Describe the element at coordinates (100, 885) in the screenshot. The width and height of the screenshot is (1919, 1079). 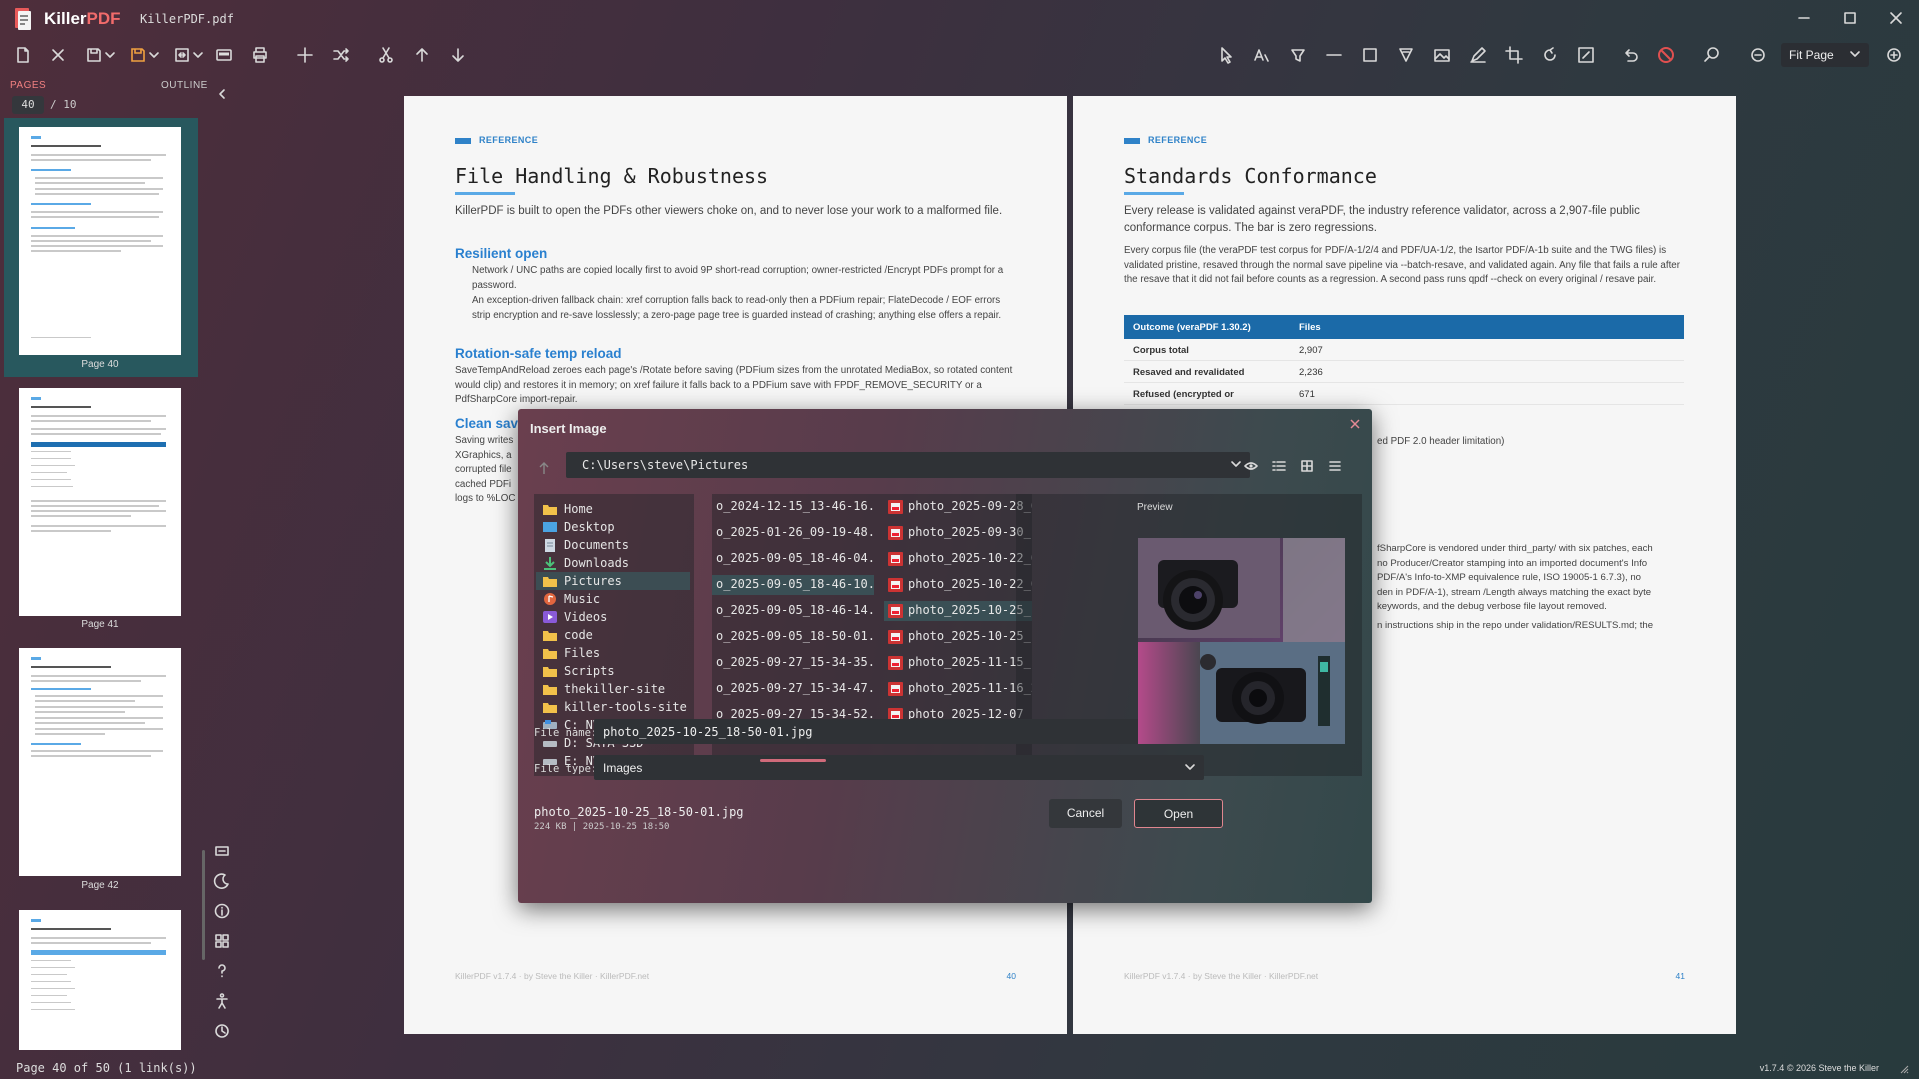
I see `thumbnail-label: Page 42` at that location.